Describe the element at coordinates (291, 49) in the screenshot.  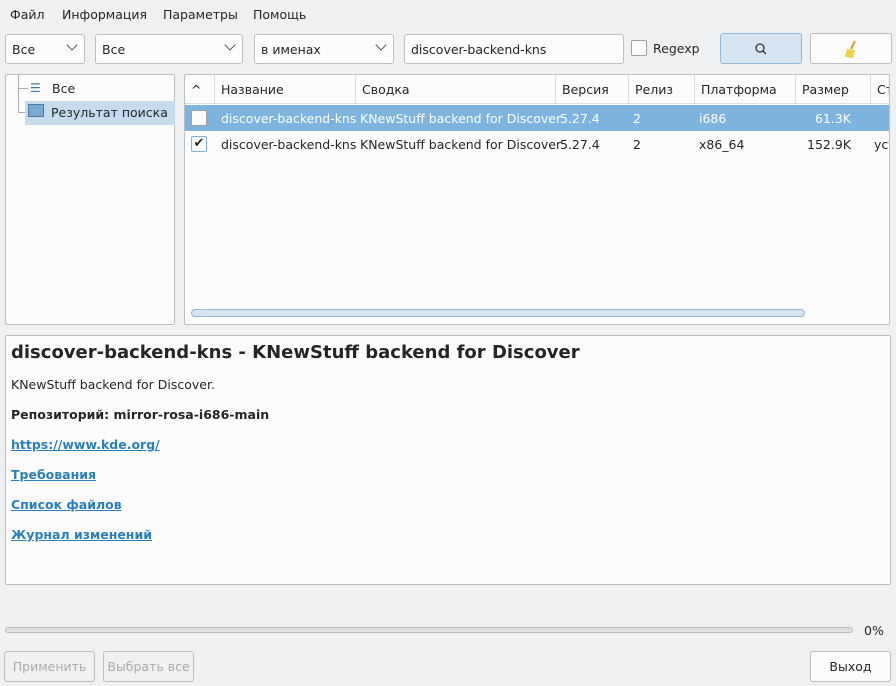
I see `search-mode-value: в именах` at that location.